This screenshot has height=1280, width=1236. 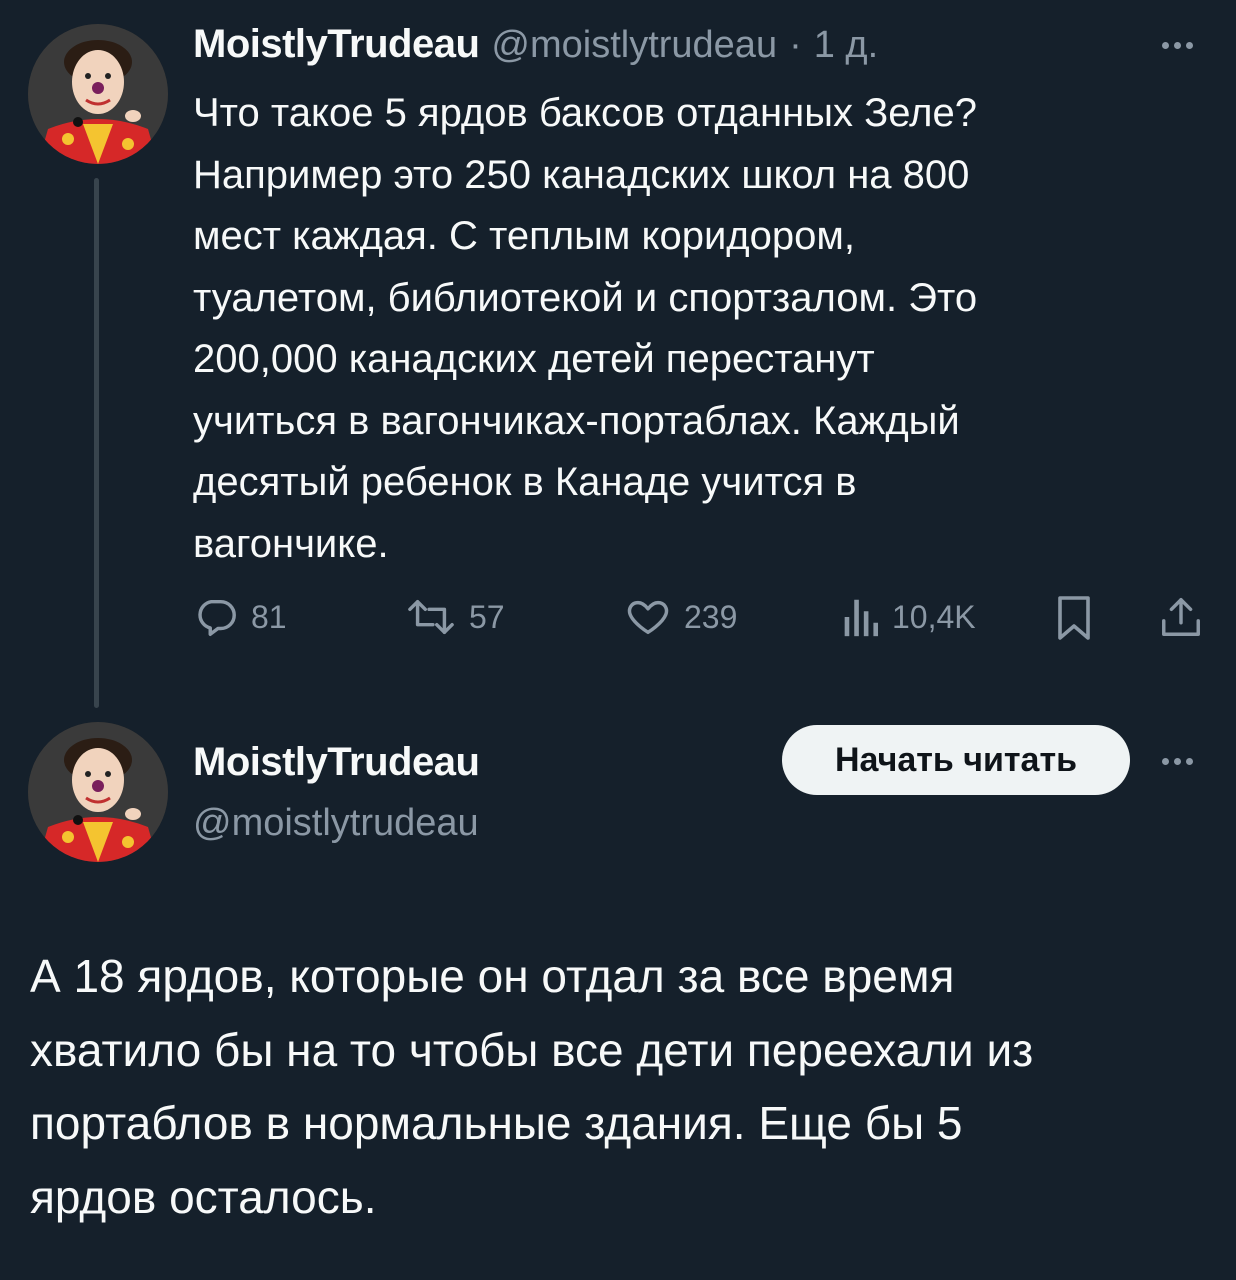 I want to click on tweet-text-line: вагончике., so click(x=291, y=543).